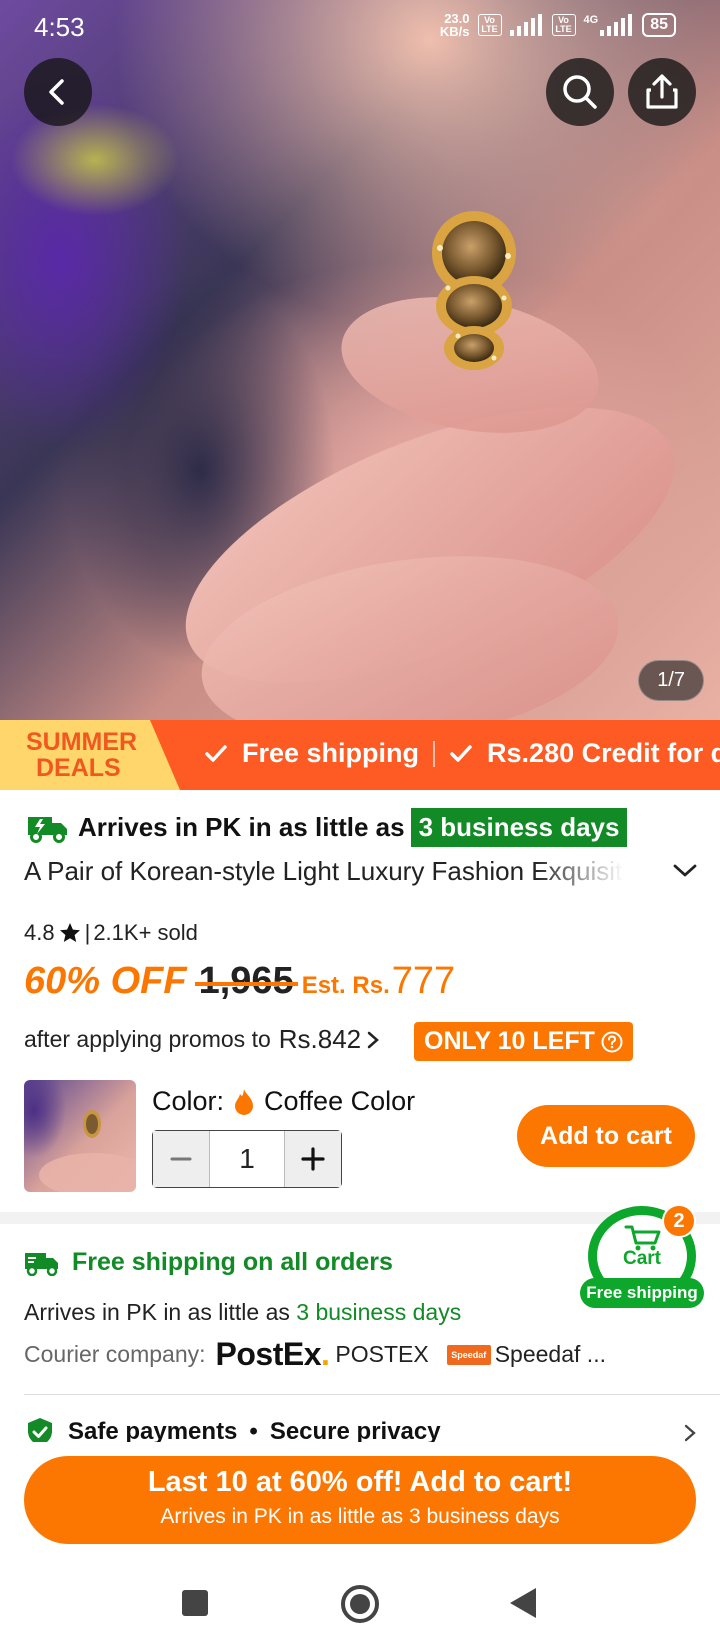 The image size is (720, 1650). Describe the element at coordinates (382, 1354) in the screenshot. I see `postex-name: POSTEX` at that location.